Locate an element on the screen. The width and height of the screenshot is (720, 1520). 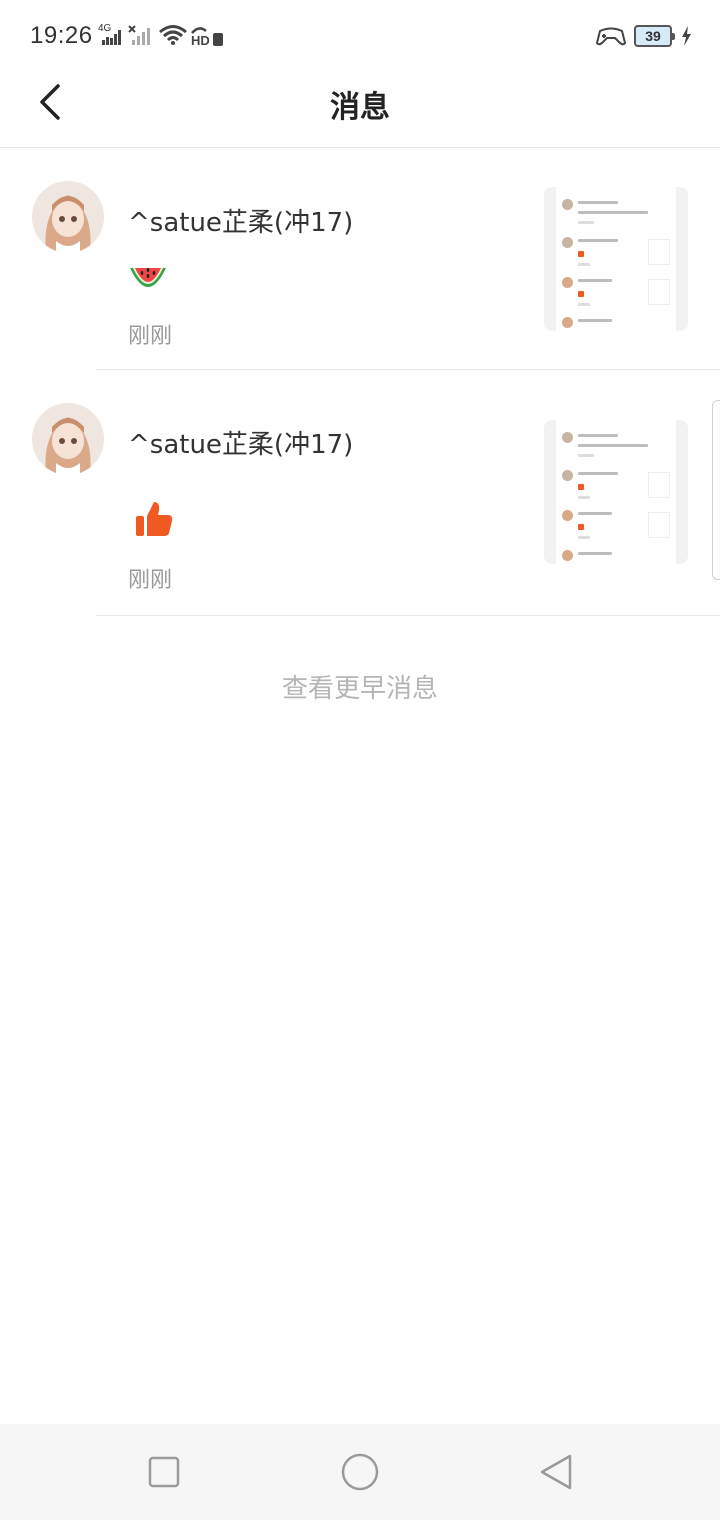
triangle-back-icon is located at coordinates (556, 1472).